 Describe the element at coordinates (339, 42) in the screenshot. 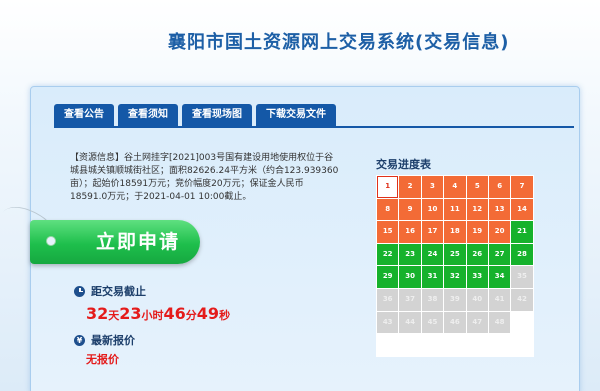

I see `page-title: 襄阳市国土资源网上交易系统(交易信息)` at that location.